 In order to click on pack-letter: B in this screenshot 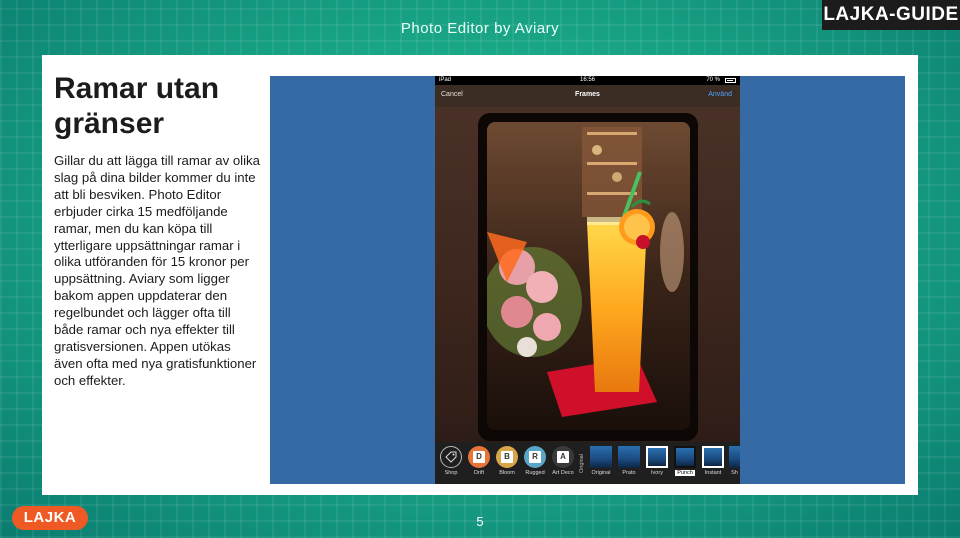, I will do `click(507, 457)`.